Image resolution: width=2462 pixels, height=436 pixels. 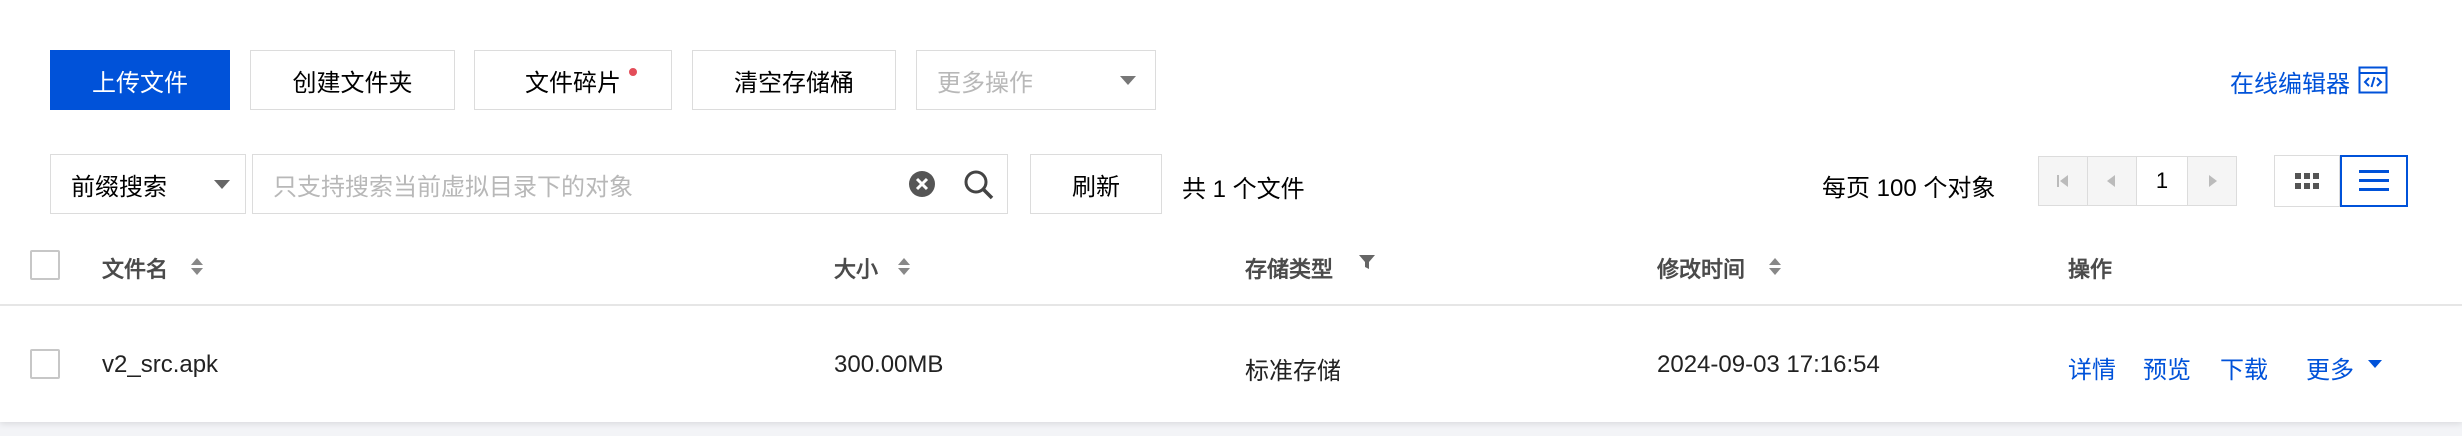 I want to click on search-input: 只支持搜索当前虚拟目录下的对象, so click(x=630, y=184).